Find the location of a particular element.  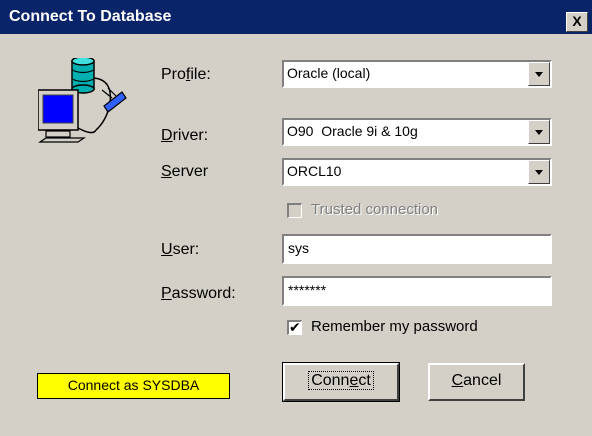

trusted-connection-label: Trusted connection is located at coordinates (375, 209).